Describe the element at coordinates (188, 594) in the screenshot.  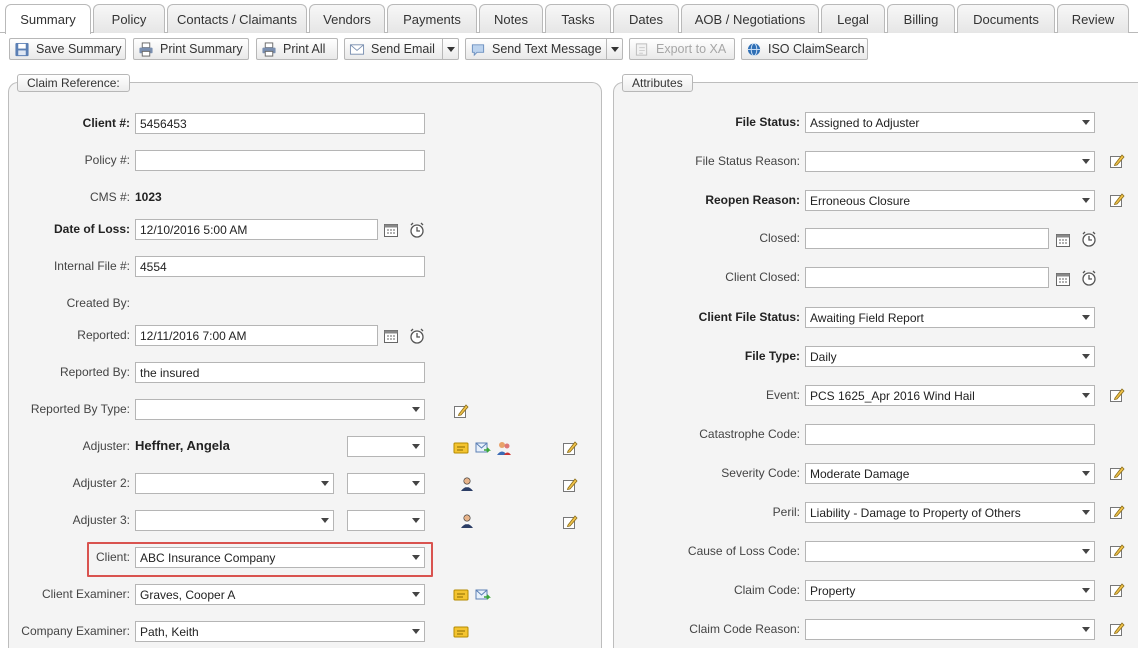
I see `client-examiner-value: Graves, Cooper A` at that location.